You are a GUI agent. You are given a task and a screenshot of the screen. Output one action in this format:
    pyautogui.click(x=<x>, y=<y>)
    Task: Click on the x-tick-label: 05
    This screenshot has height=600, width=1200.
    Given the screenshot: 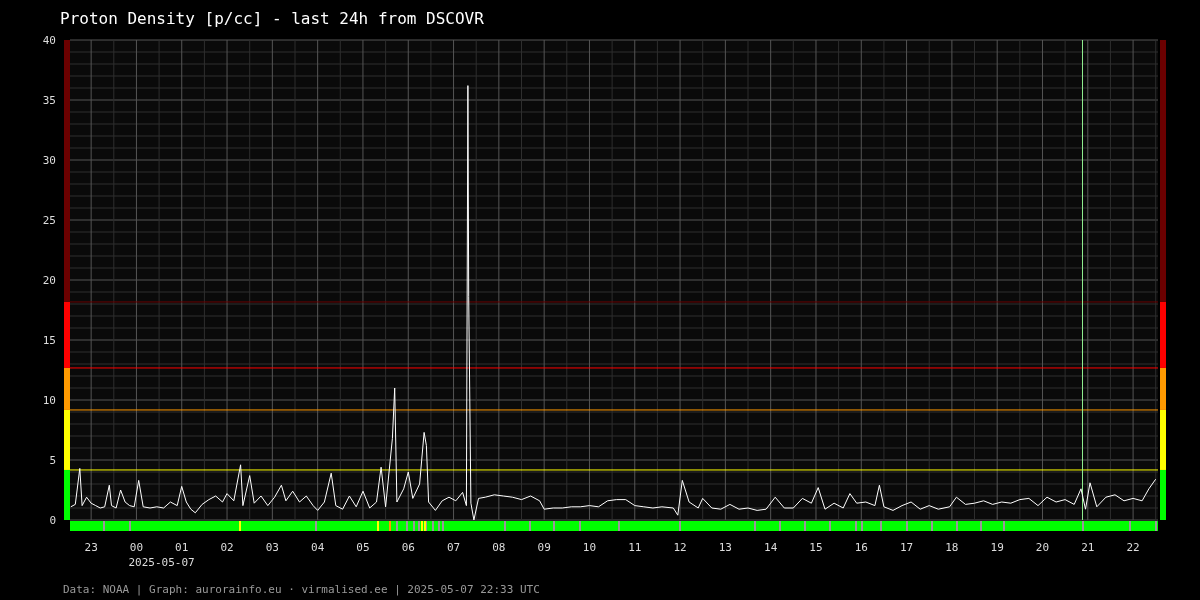 What is the action you would take?
    pyautogui.click(x=363, y=547)
    